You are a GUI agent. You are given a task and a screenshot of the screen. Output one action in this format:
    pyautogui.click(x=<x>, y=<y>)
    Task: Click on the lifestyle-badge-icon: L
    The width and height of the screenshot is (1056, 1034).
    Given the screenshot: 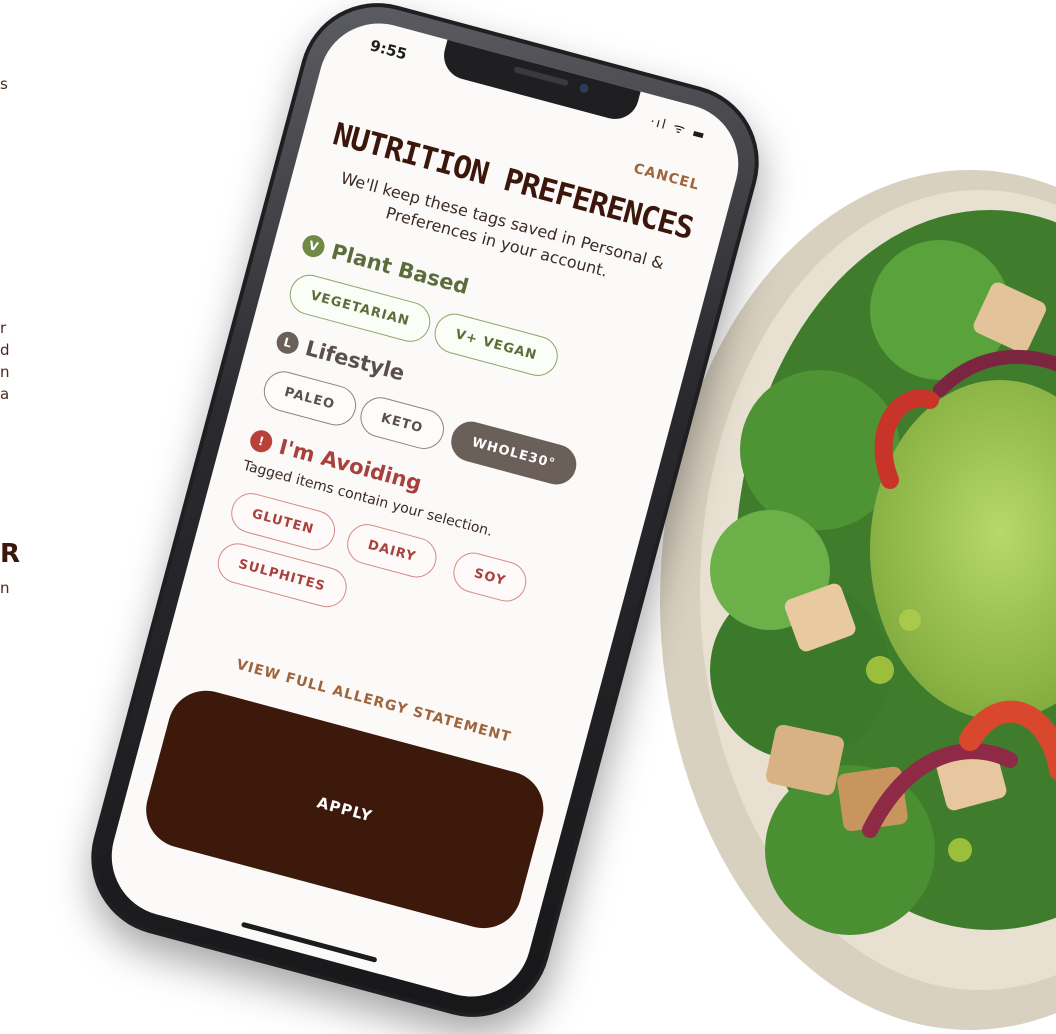 What is the action you would take?
    pyautogui.click(x=288, y=343)
    